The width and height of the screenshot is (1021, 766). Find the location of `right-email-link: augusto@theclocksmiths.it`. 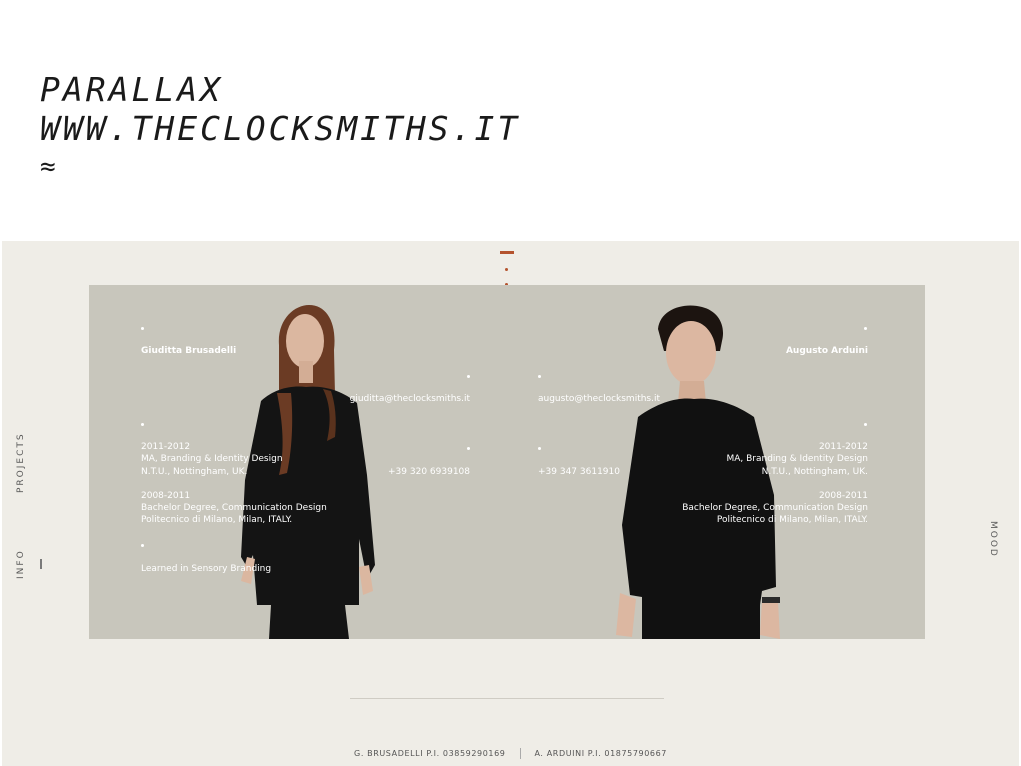

right-email-link: augusto@theclocksmiths.it is located at coordinates (599, 399).